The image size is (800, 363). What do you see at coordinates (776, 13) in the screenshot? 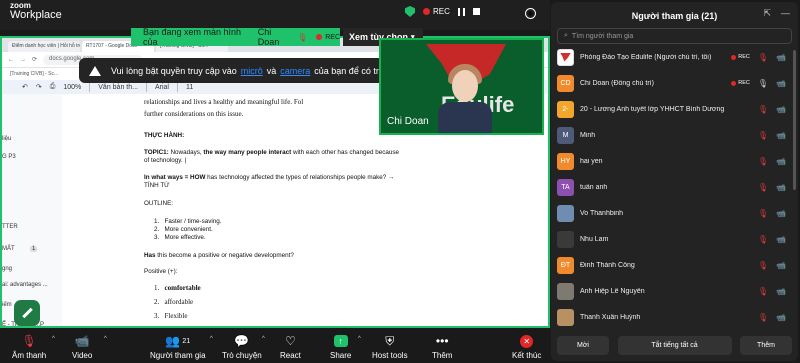
I see `panel-header-icons: ⇱ —` at bounding box center [776, 13].